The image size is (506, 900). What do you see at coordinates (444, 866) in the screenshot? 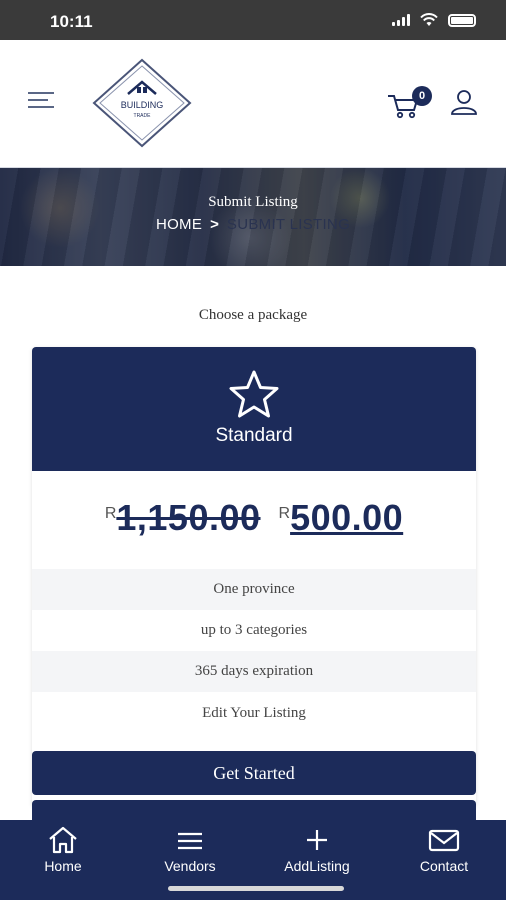
I see `nav-contact-label: Contact` at bounding box center [444, 866].